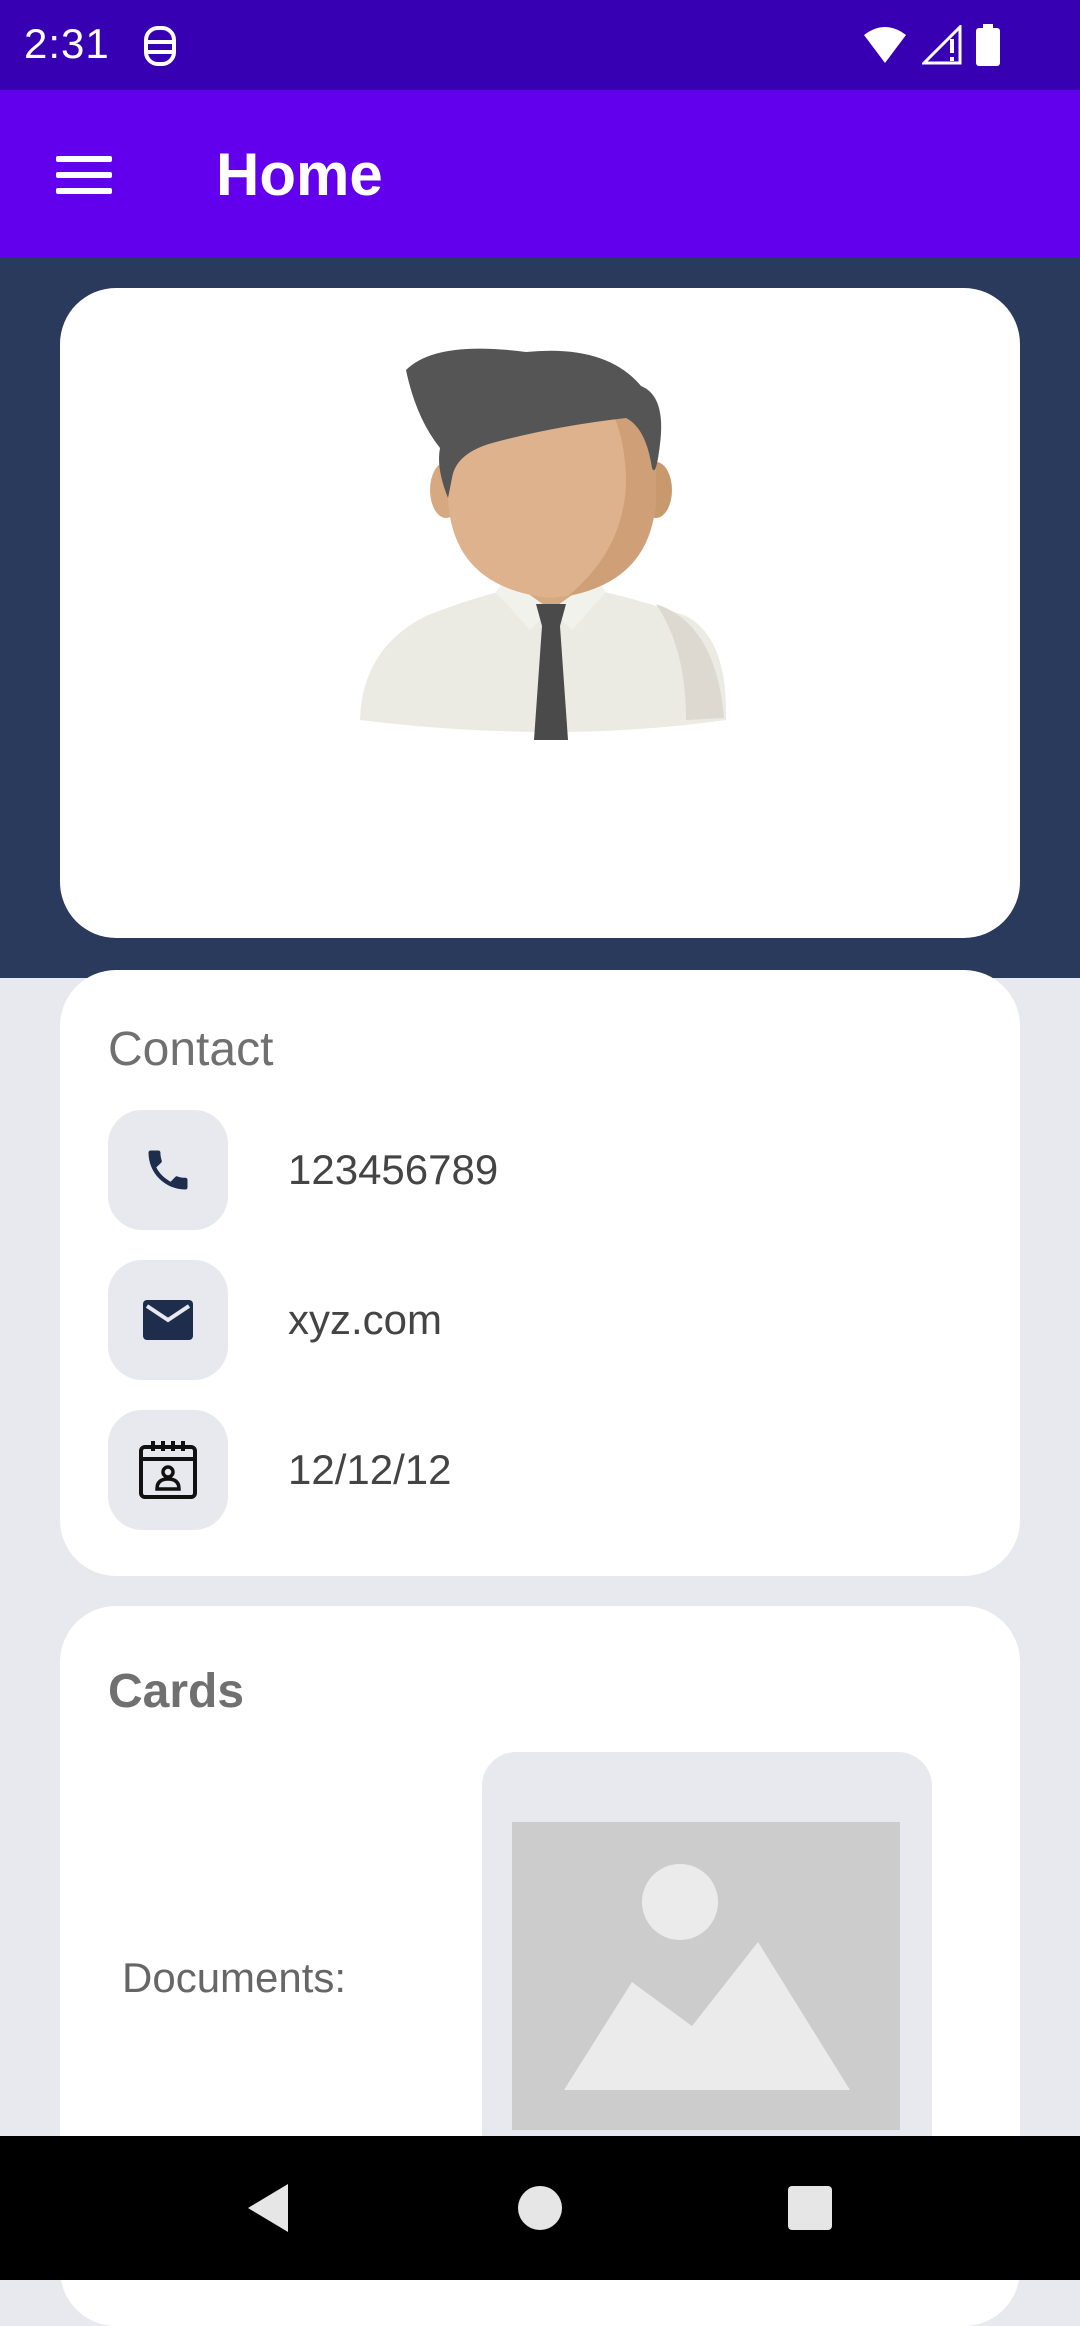 The height and width of the screenshot is (2326, 1080). I want to click on phone-icon-box, so click(168, 1170).